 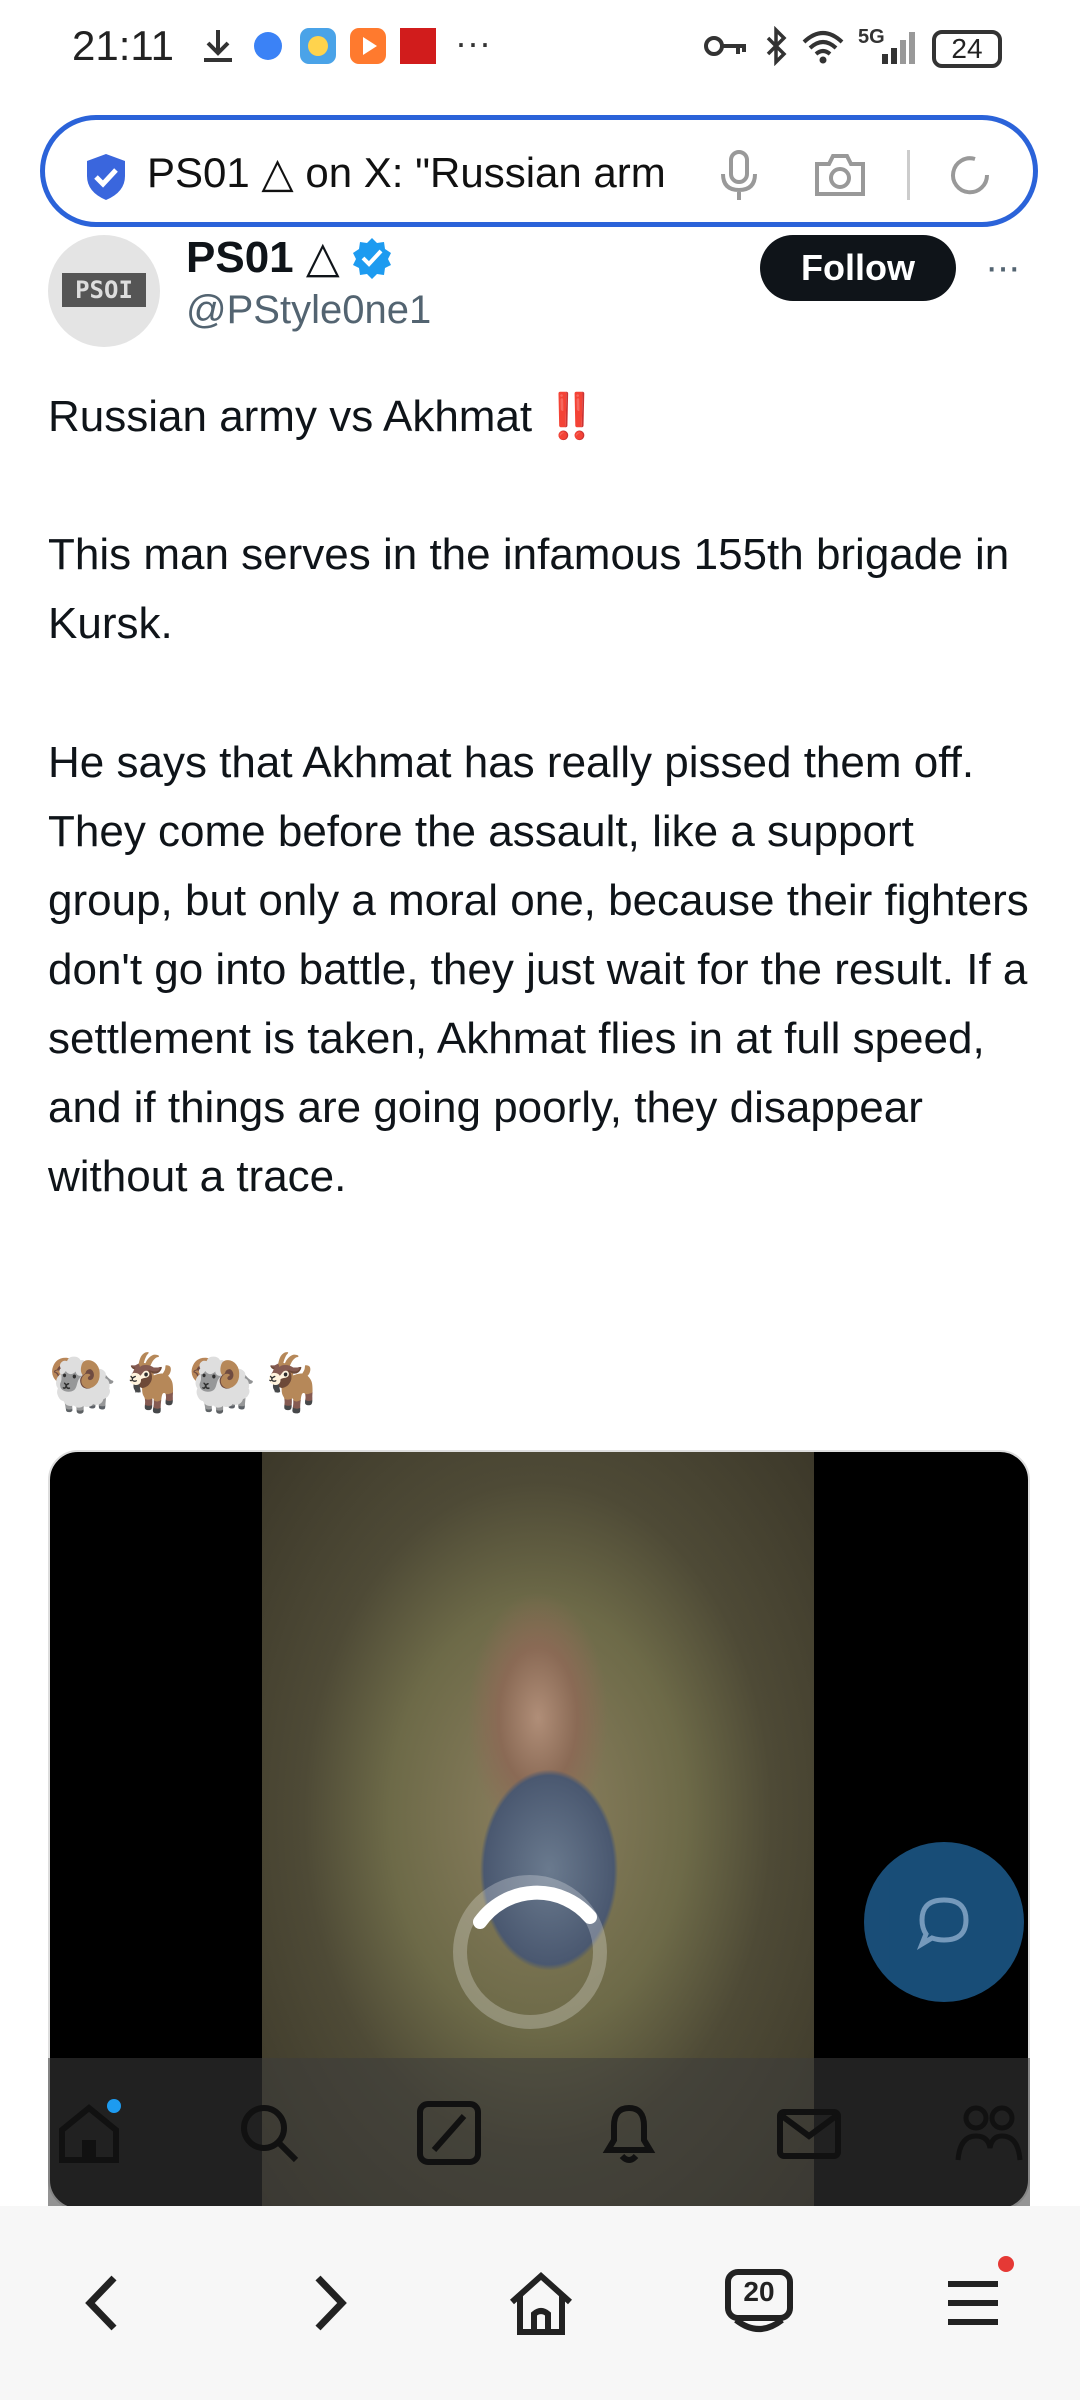 What do you see at coordinates (327, 2303) in the screenshot?
I see `forward-icon` at bounding box center [327, 2303].